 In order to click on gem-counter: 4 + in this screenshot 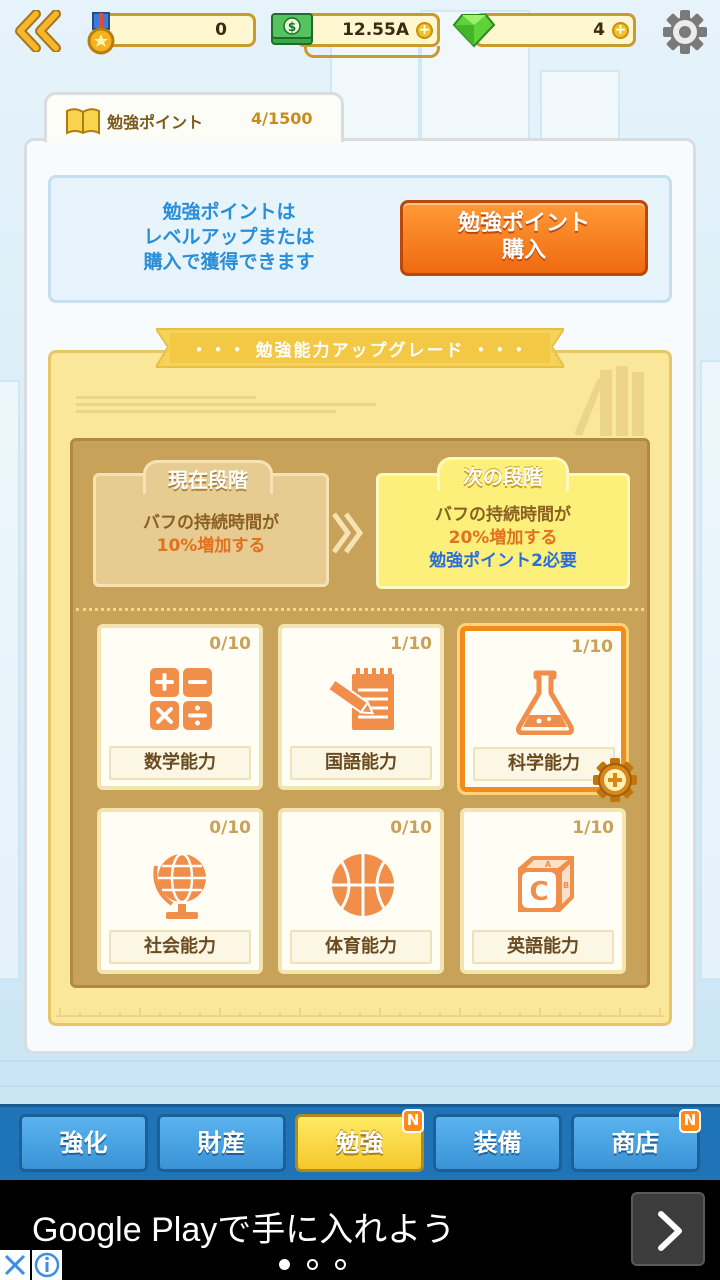, I will do `click(555, 30)`.